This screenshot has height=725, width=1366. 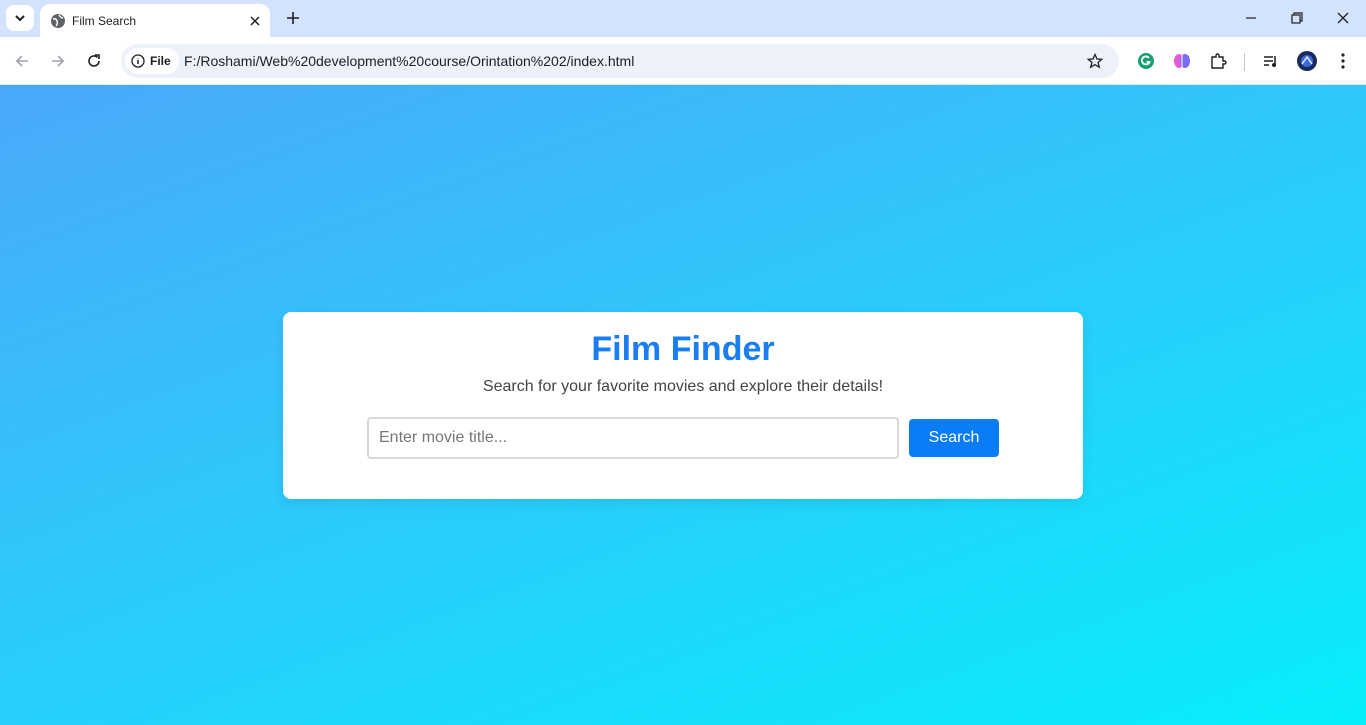 I want to click on chevron-down-icon, so click(x=20, y=18).